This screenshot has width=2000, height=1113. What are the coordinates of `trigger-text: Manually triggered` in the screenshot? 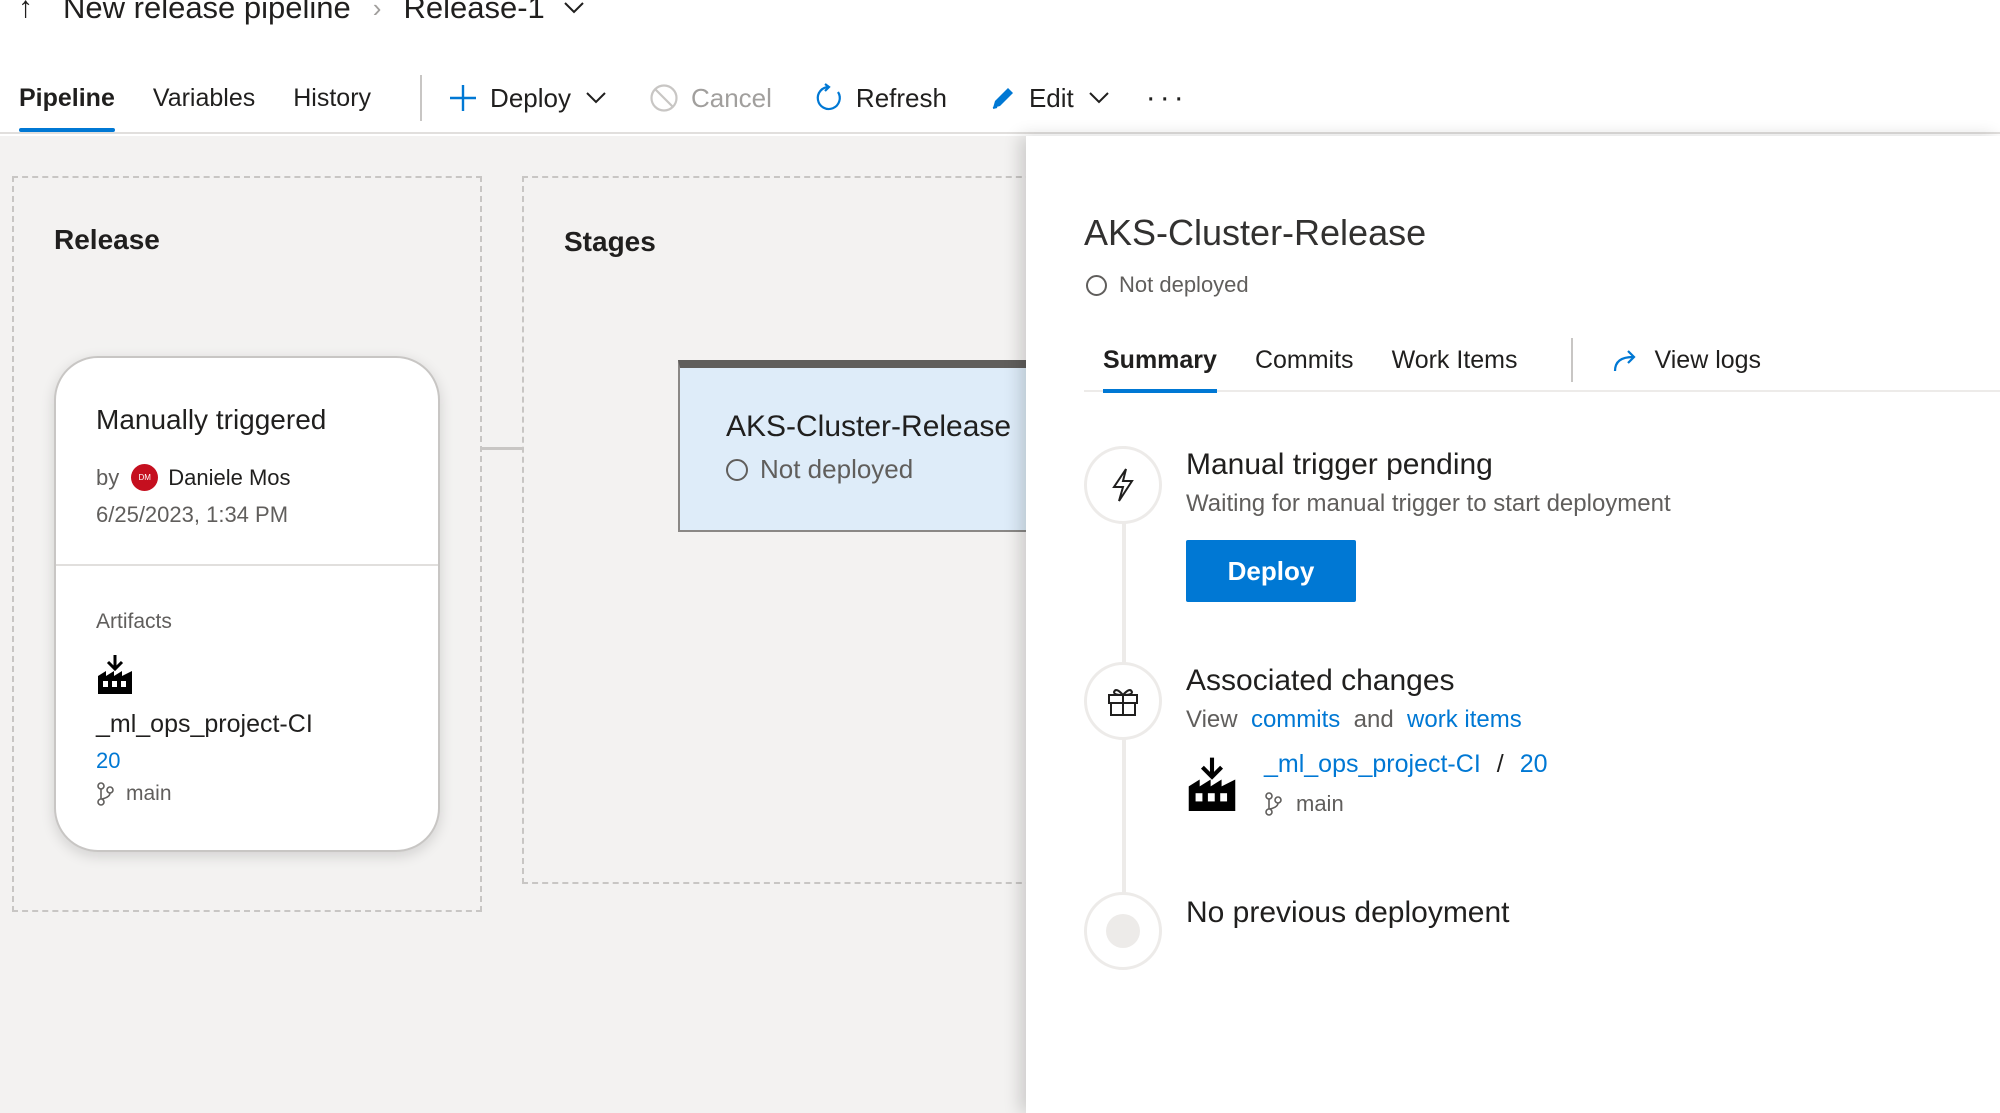 It's located at (211, 419).